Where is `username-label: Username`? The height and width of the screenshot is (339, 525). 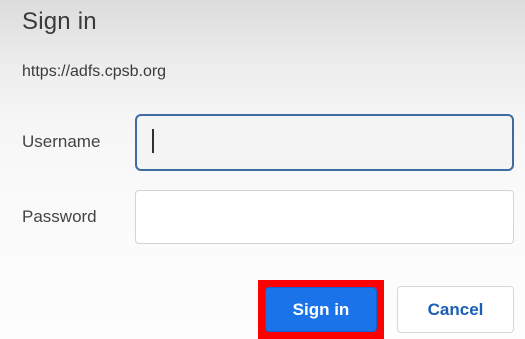
username-label: Username is located at coordinates (61, 141).